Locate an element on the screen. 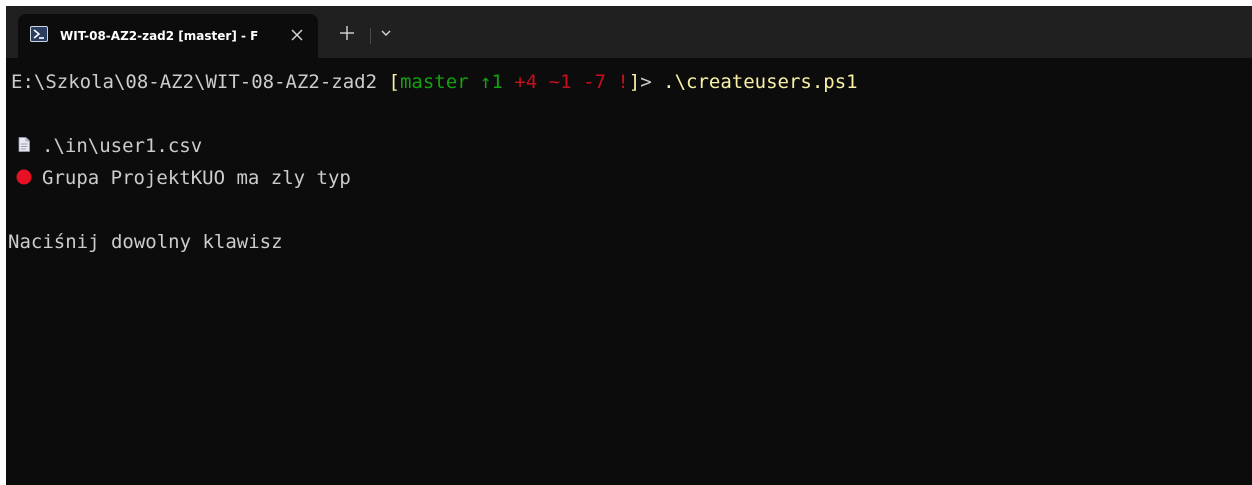 This screenshot has height=485, width=1252. output-keypress-line: Naciśnij dowolny klawisz is located at coordinates (145, 242).